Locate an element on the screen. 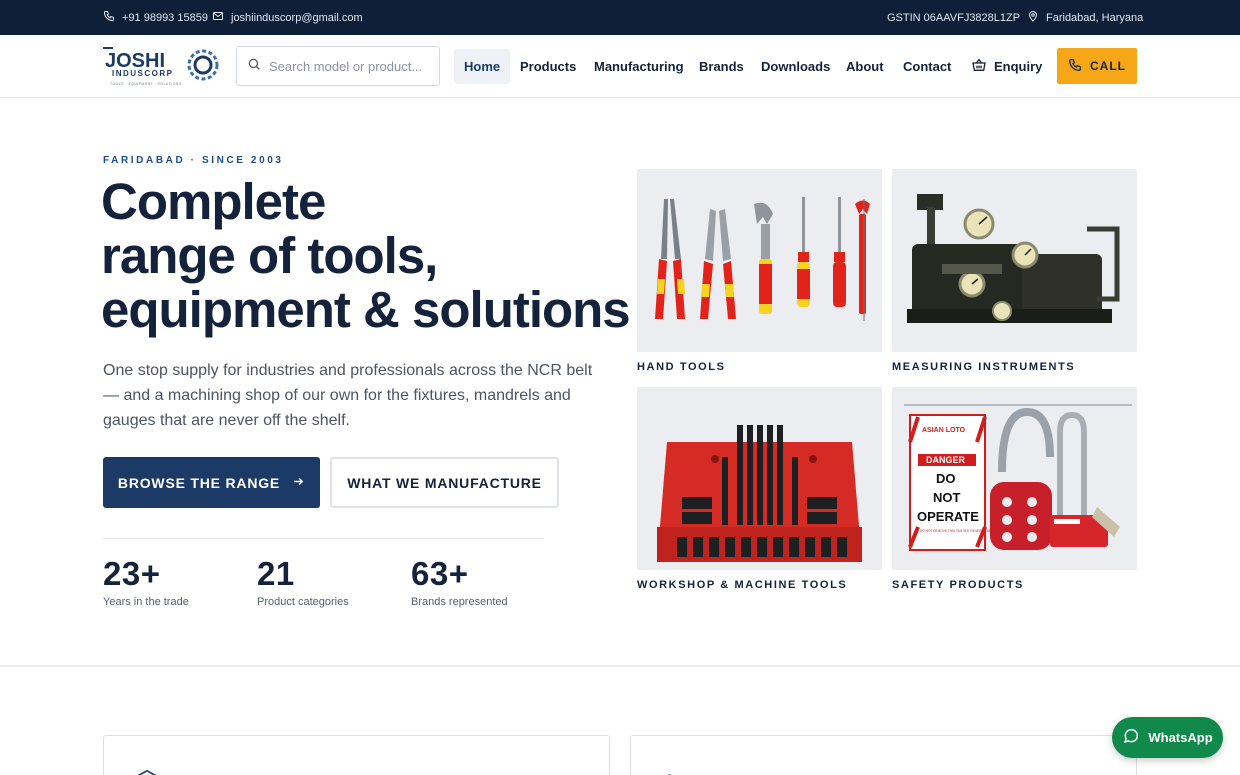 This screenshot has width=1240, height=775. nav-enquiry: Enquiry is located at coordinates (1006, 66).